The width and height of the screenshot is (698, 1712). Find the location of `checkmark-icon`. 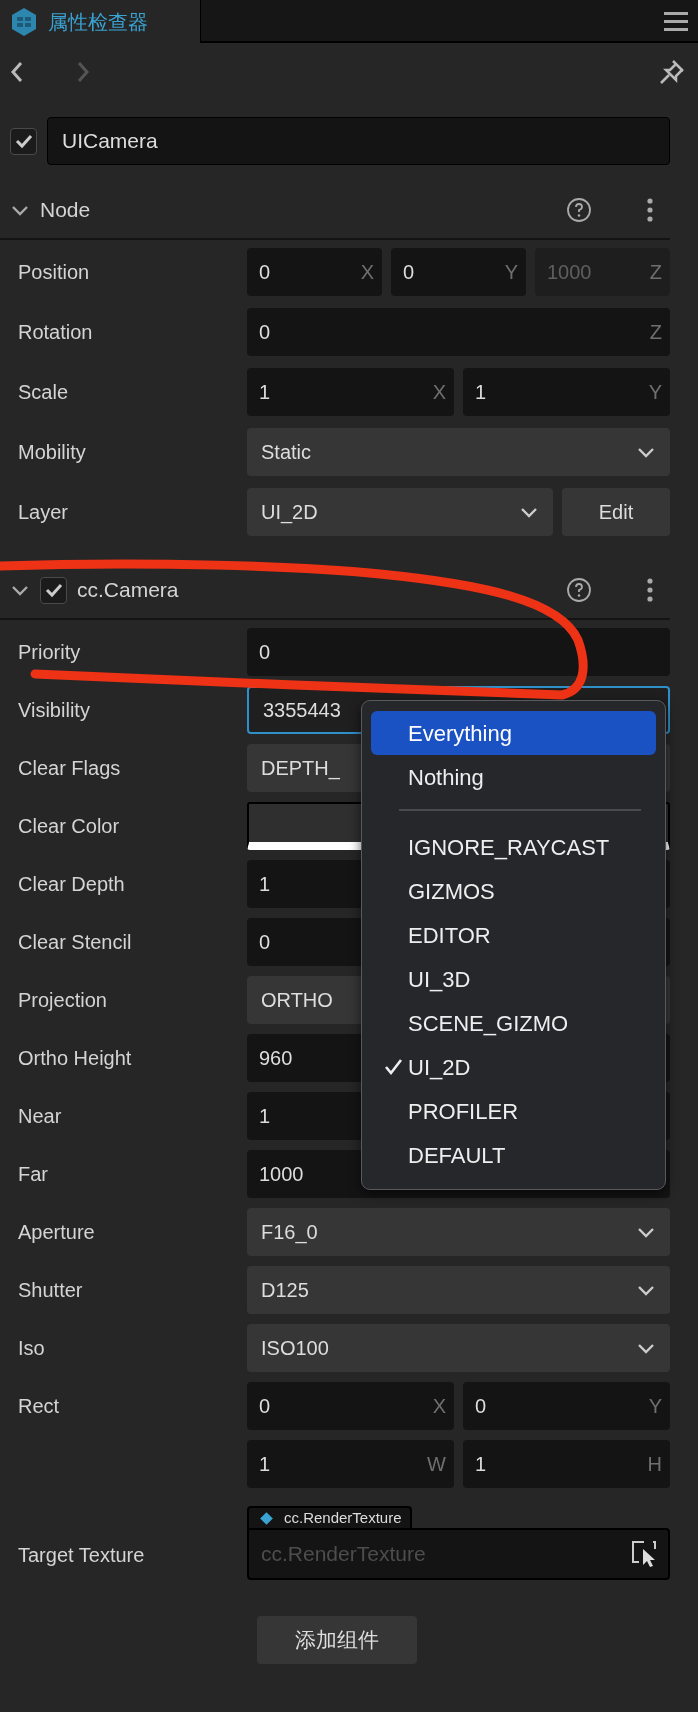

checkmark-icon is located at coordinates (393, 1067).